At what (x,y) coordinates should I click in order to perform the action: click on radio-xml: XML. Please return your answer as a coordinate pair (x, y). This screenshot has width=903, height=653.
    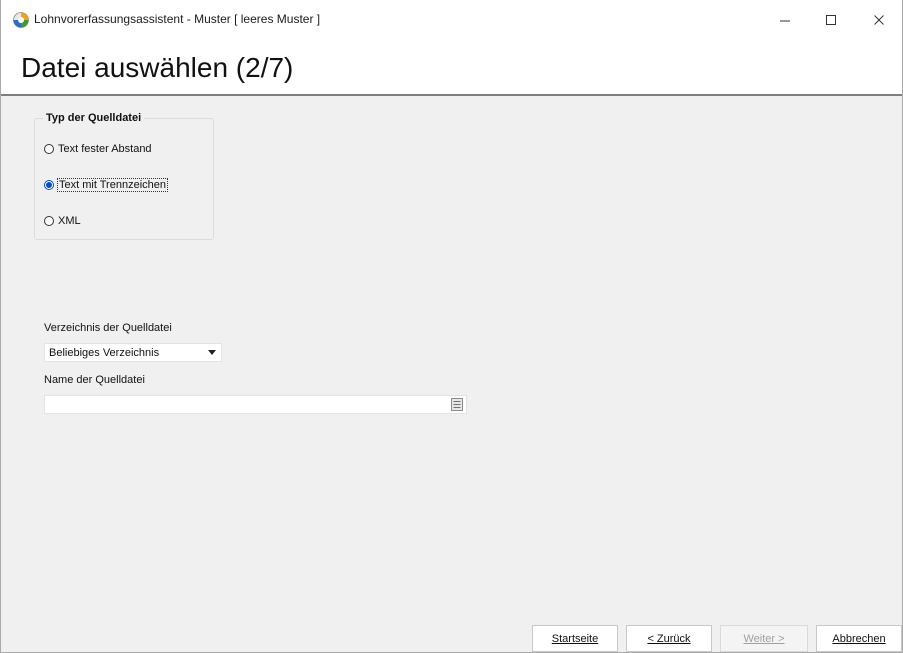
    Looking at the image, I should click on (62, 221).